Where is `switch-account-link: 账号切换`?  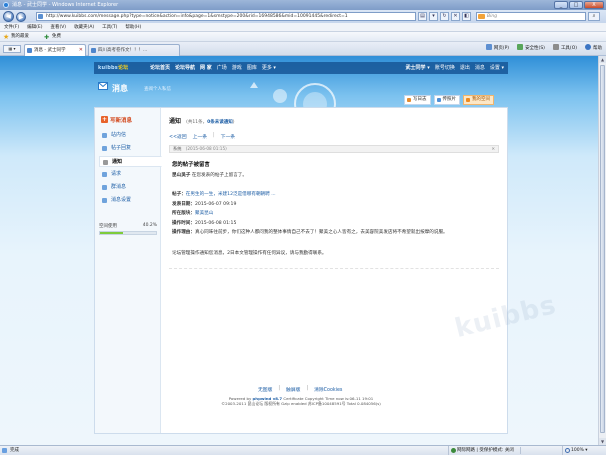
switch-account-link: 账号切换 is located at coordinates (445, 68).